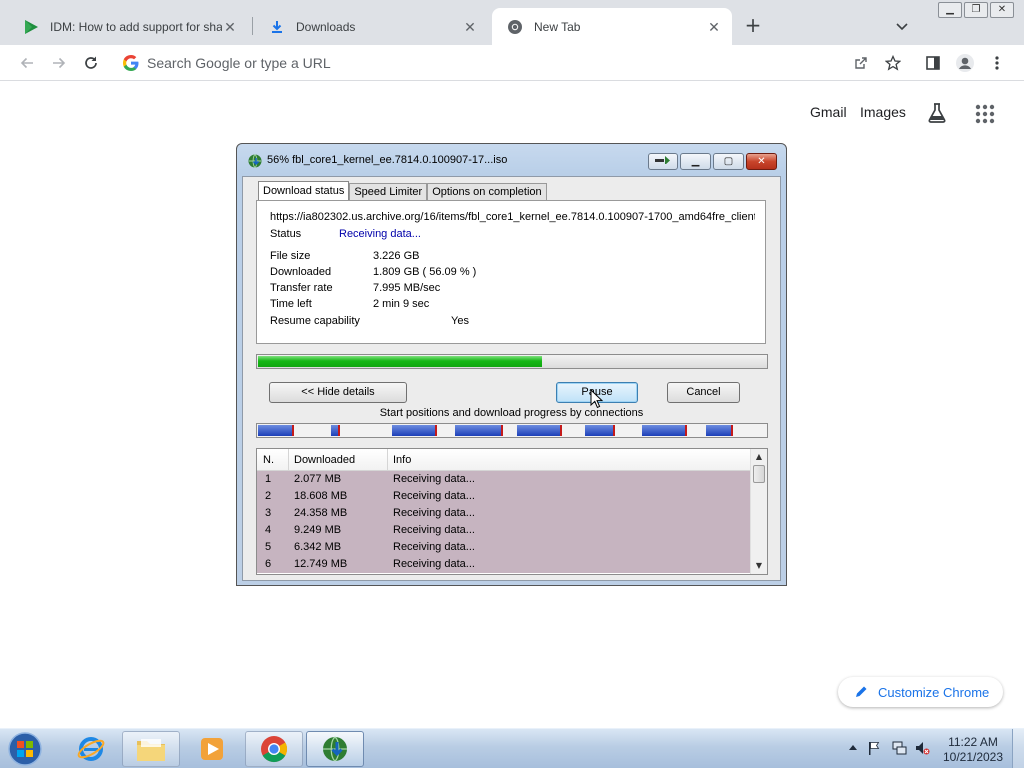  What do you see at coordinates (883, 112) in the screenshot?
I see `images-link: Images` at bounding box center [883, 112].